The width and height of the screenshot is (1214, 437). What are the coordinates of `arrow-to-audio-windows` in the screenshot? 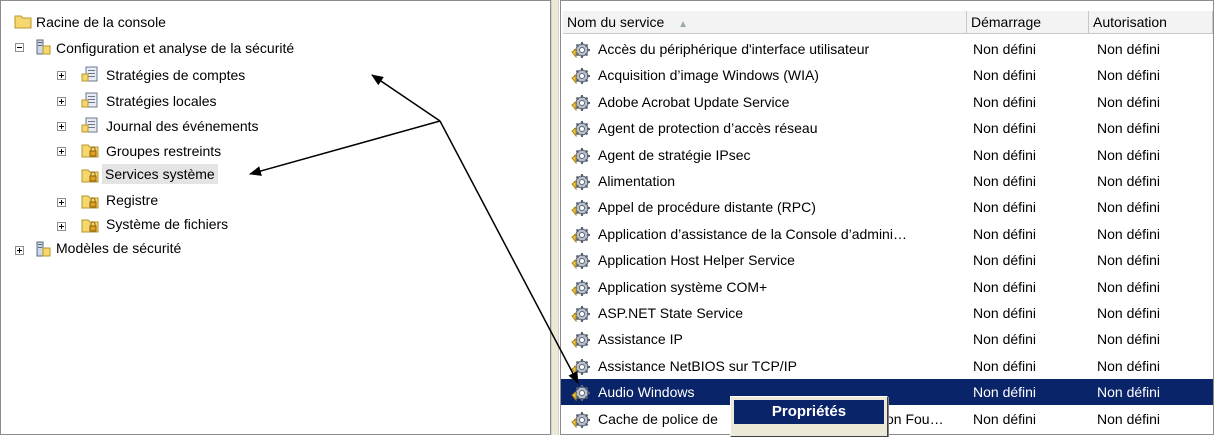 It's located at (509, 252).